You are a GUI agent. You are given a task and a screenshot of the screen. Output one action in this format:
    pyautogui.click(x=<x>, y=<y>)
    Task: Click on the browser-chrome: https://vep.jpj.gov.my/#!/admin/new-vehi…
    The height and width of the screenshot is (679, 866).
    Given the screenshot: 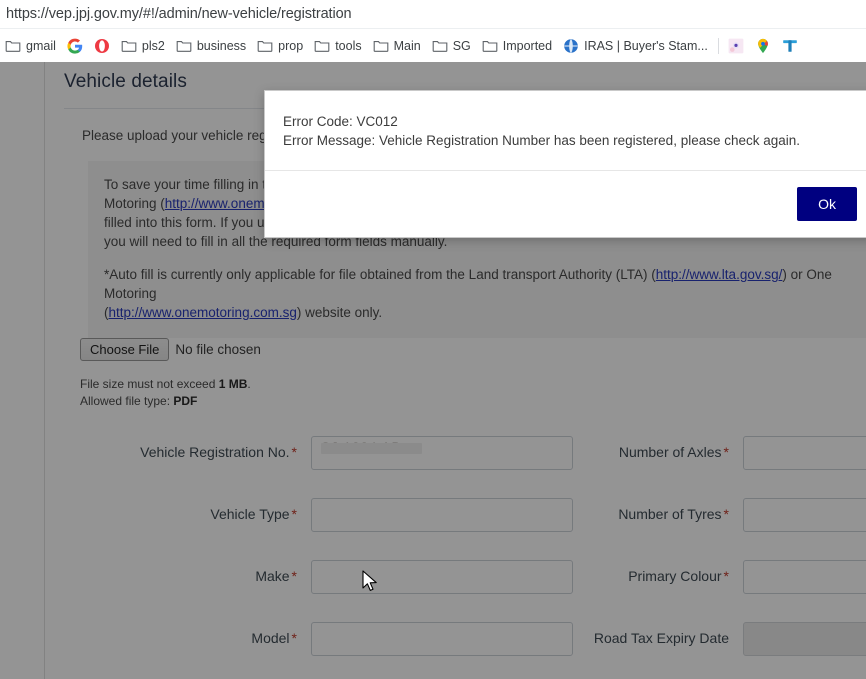 What is the action you would take?
    pyautogui.click(x=433, y=31)
    